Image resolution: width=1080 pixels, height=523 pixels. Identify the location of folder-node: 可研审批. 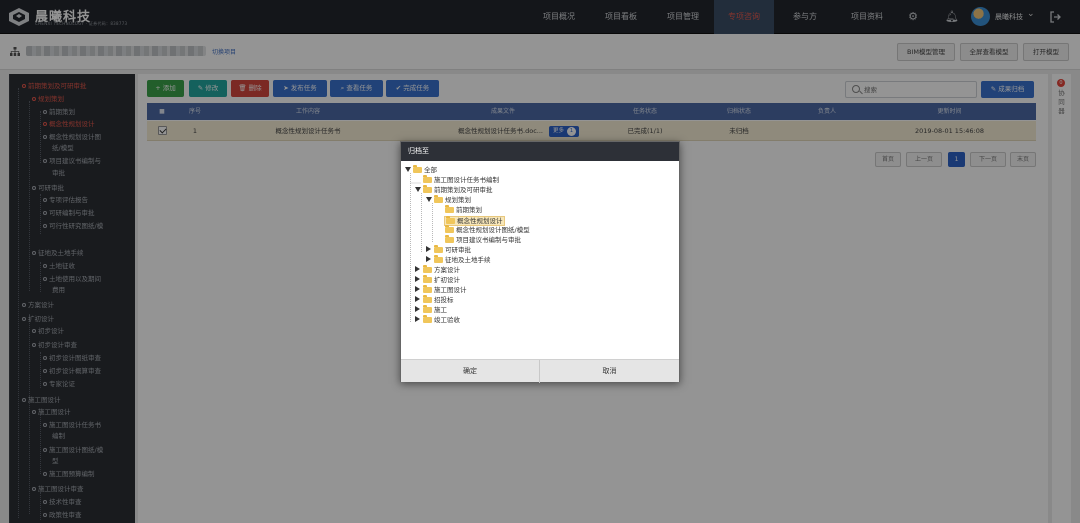
(448, 250).